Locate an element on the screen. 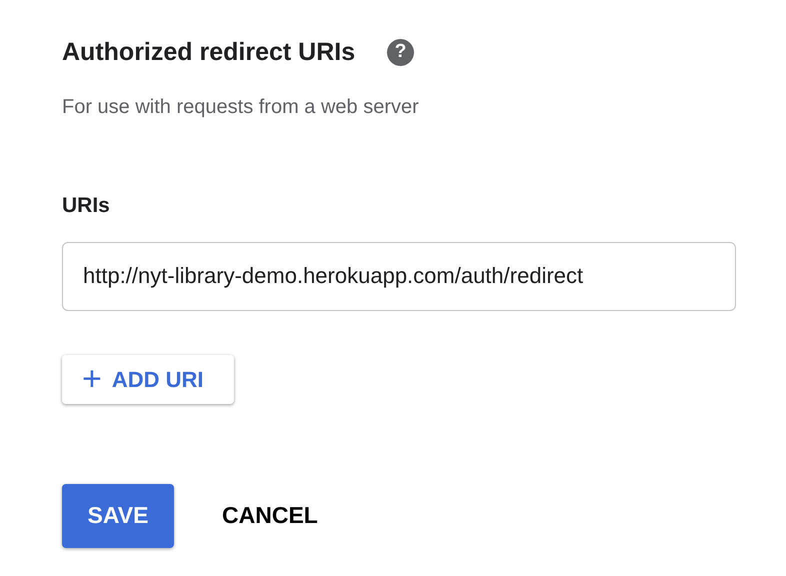  cancel-button: CANCEL is located at coordinates (270, 516).